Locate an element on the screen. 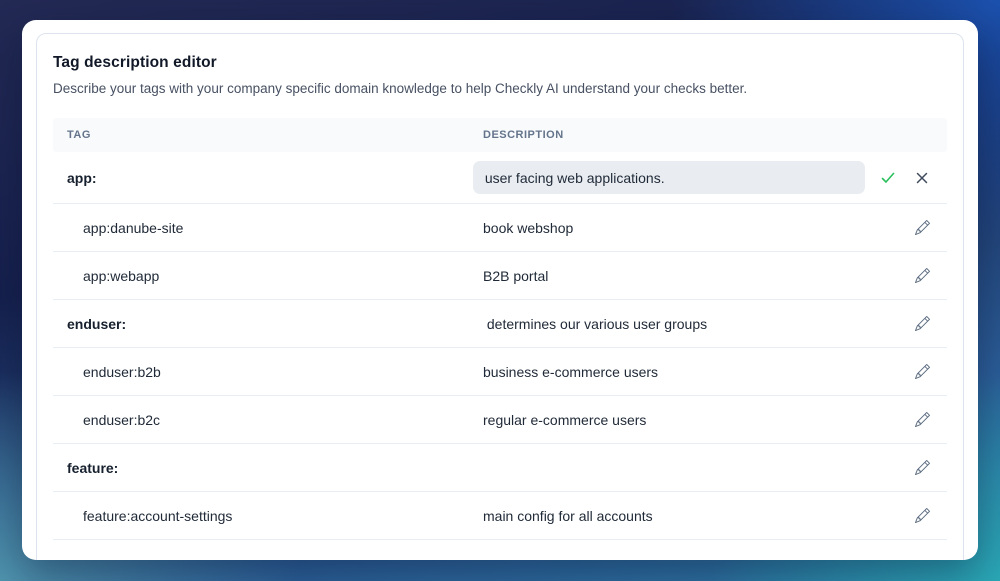 This screenshot has width=1000, height=581. table-row: app:danube-site book webshop is located at coordinates (500, 228).